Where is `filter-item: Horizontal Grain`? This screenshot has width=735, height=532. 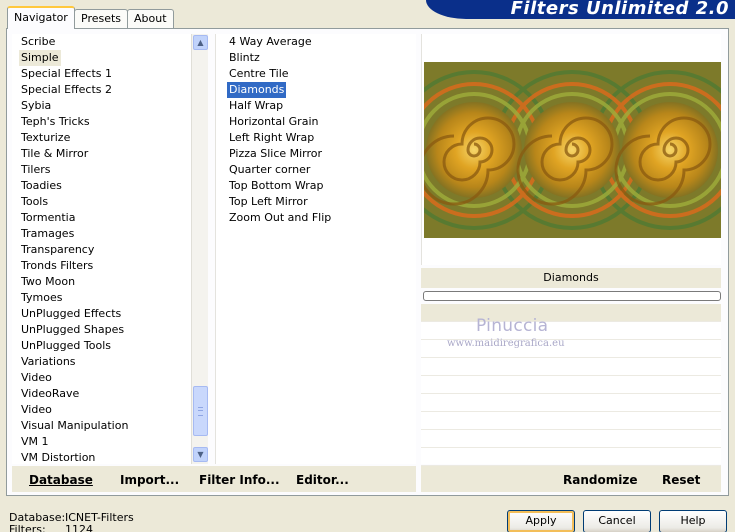
filter-item: Horizontal Grain is located at coordinates (273, 122).